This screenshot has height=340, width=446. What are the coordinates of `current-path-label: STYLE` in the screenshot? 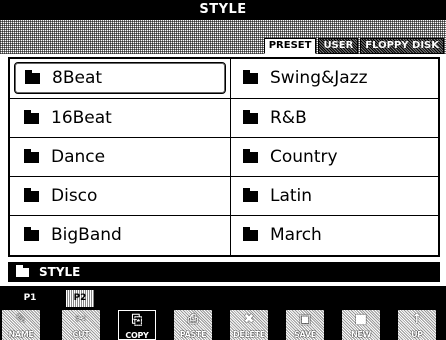 It's located at (60, 272).